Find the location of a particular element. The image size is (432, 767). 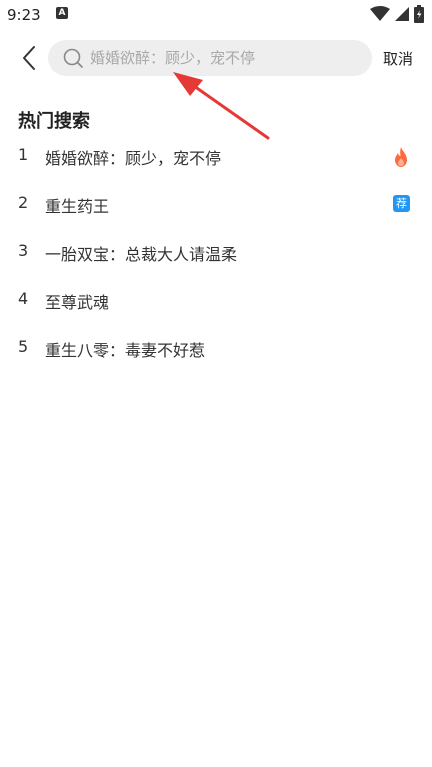

chevron-left-icon is located at coordinates (29, 58).